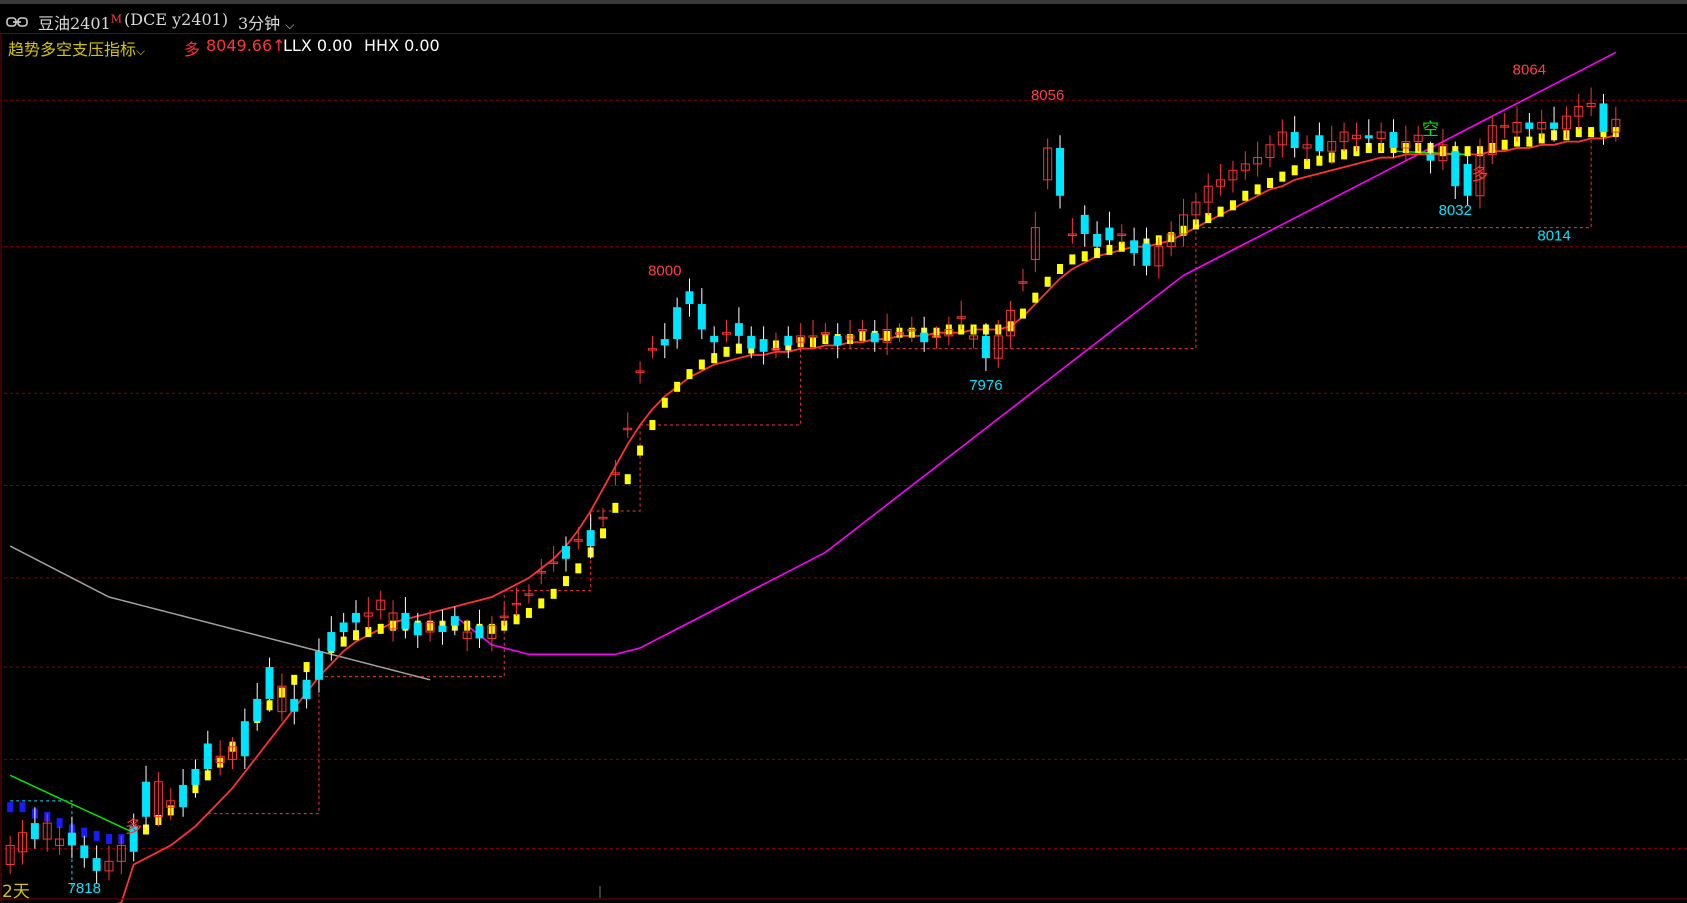 The height and width of the screenshot is (903, 1687). Describe the element at coordinates (290, 25) in the screenshot. I see `chevron-down-icon: ⌵` at that location.